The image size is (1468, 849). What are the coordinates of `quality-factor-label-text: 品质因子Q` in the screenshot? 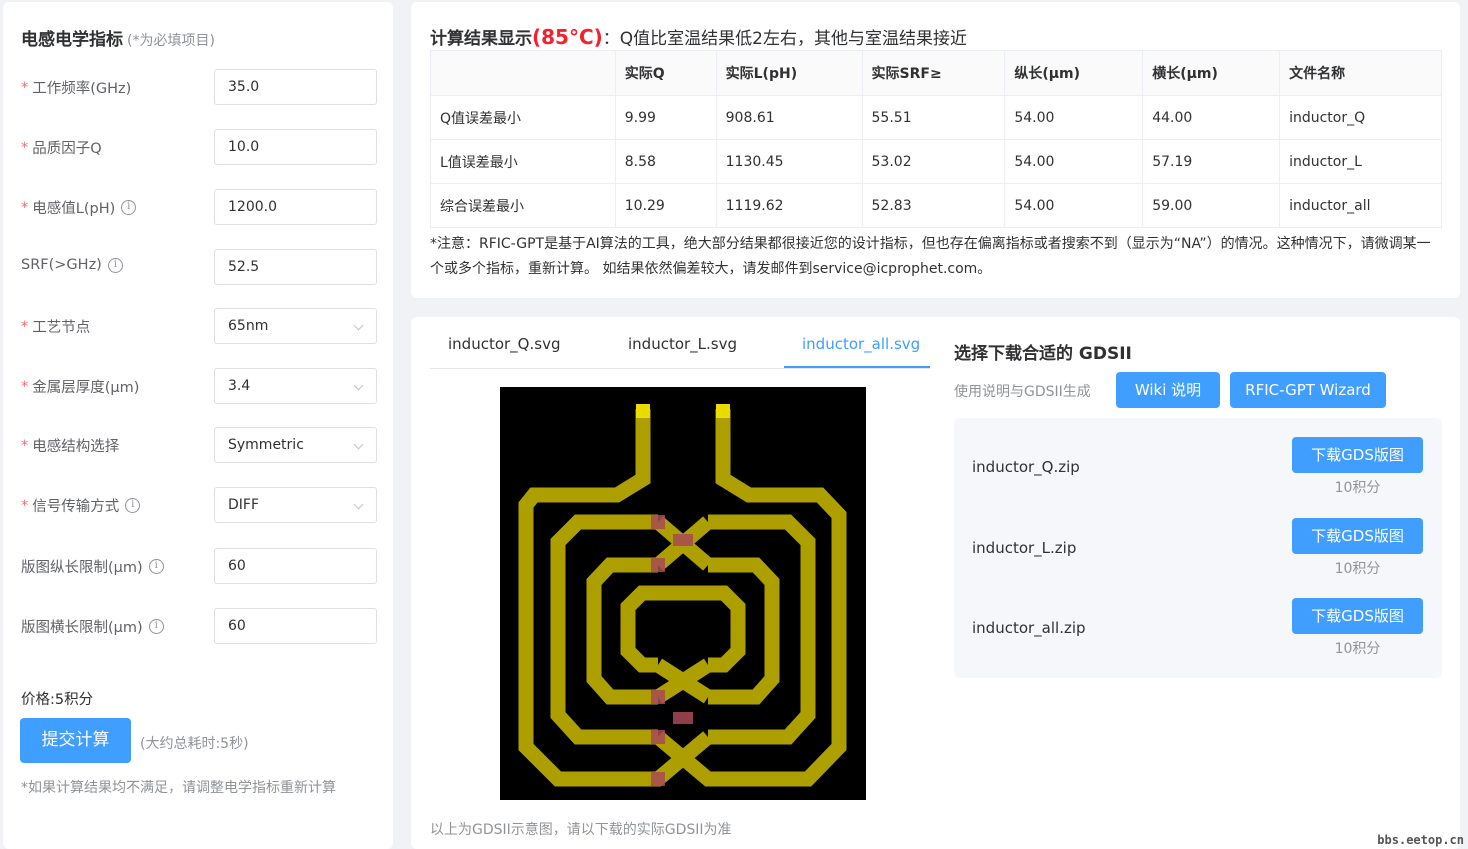 It's located at (67, 149).